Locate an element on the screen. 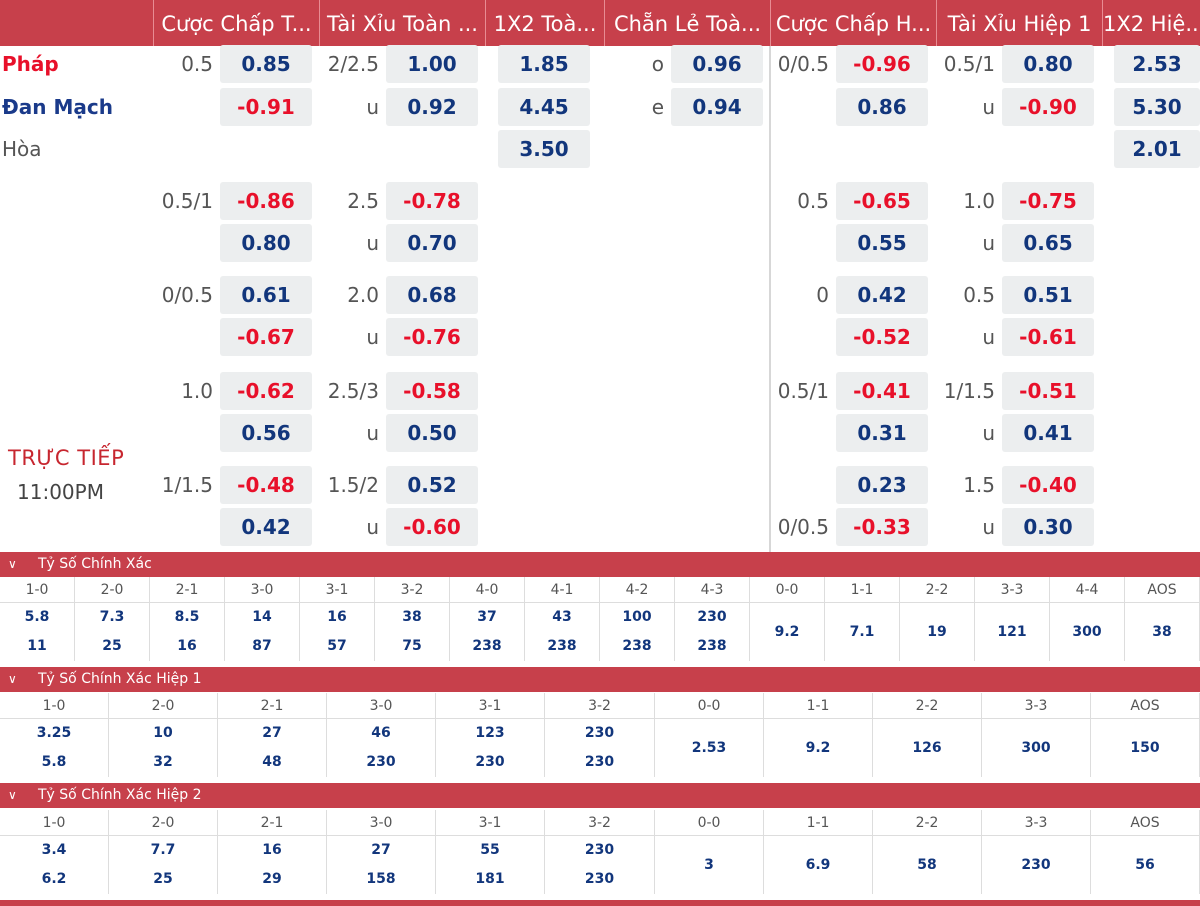  score-odds-cell: 5.8 11 is located at coordinates (37, 632).